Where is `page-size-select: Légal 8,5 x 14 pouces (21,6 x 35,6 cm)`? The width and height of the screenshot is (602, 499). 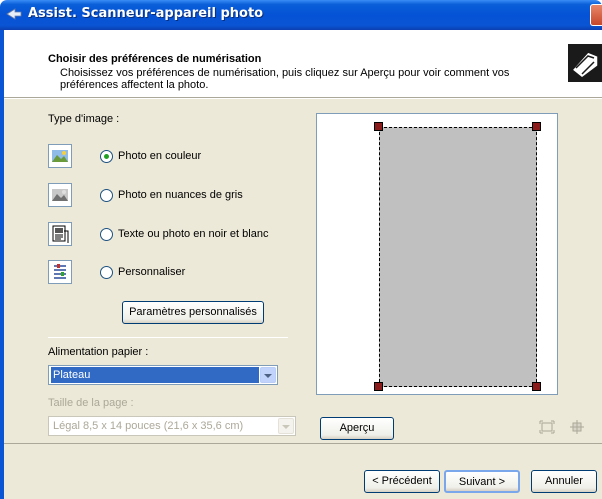
page-size-select: Légal 8,5 x 14 pouces (21,6 x 35,6 cm) is located at coordinates (172, 426).